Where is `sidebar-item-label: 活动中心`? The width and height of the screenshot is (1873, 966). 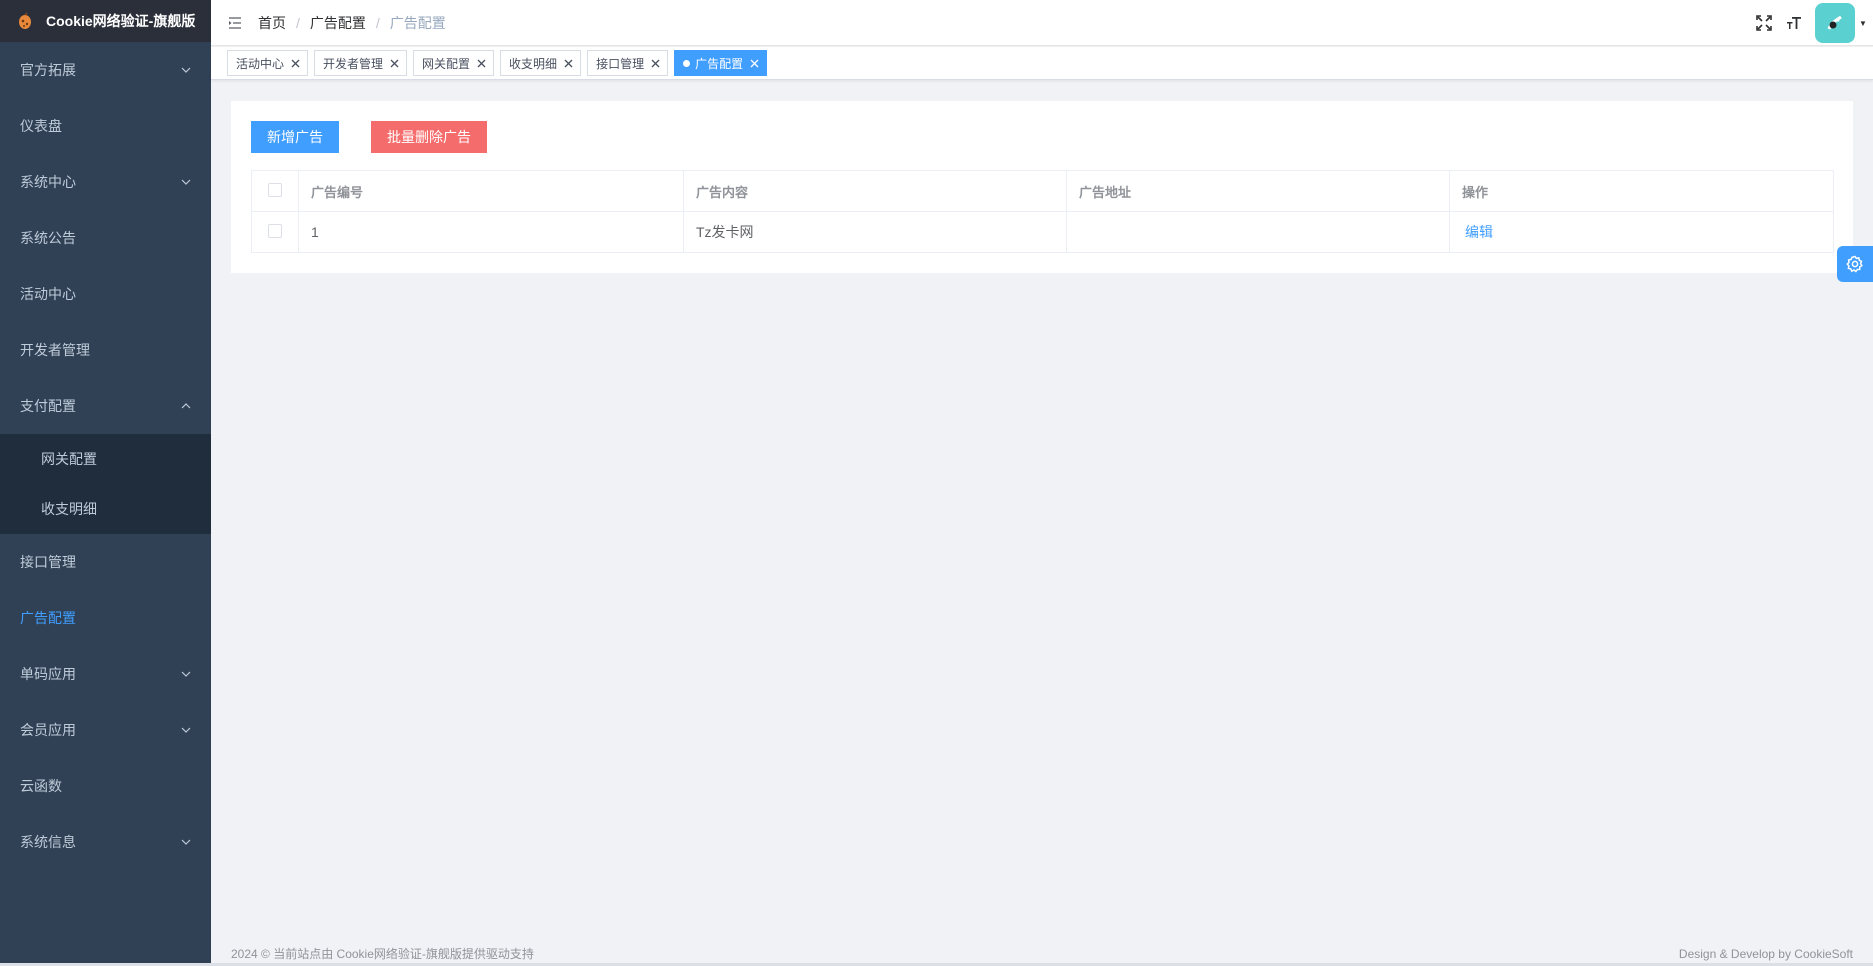
sidebar-item-label: 活动中心 is located at coordinates (48, 294).